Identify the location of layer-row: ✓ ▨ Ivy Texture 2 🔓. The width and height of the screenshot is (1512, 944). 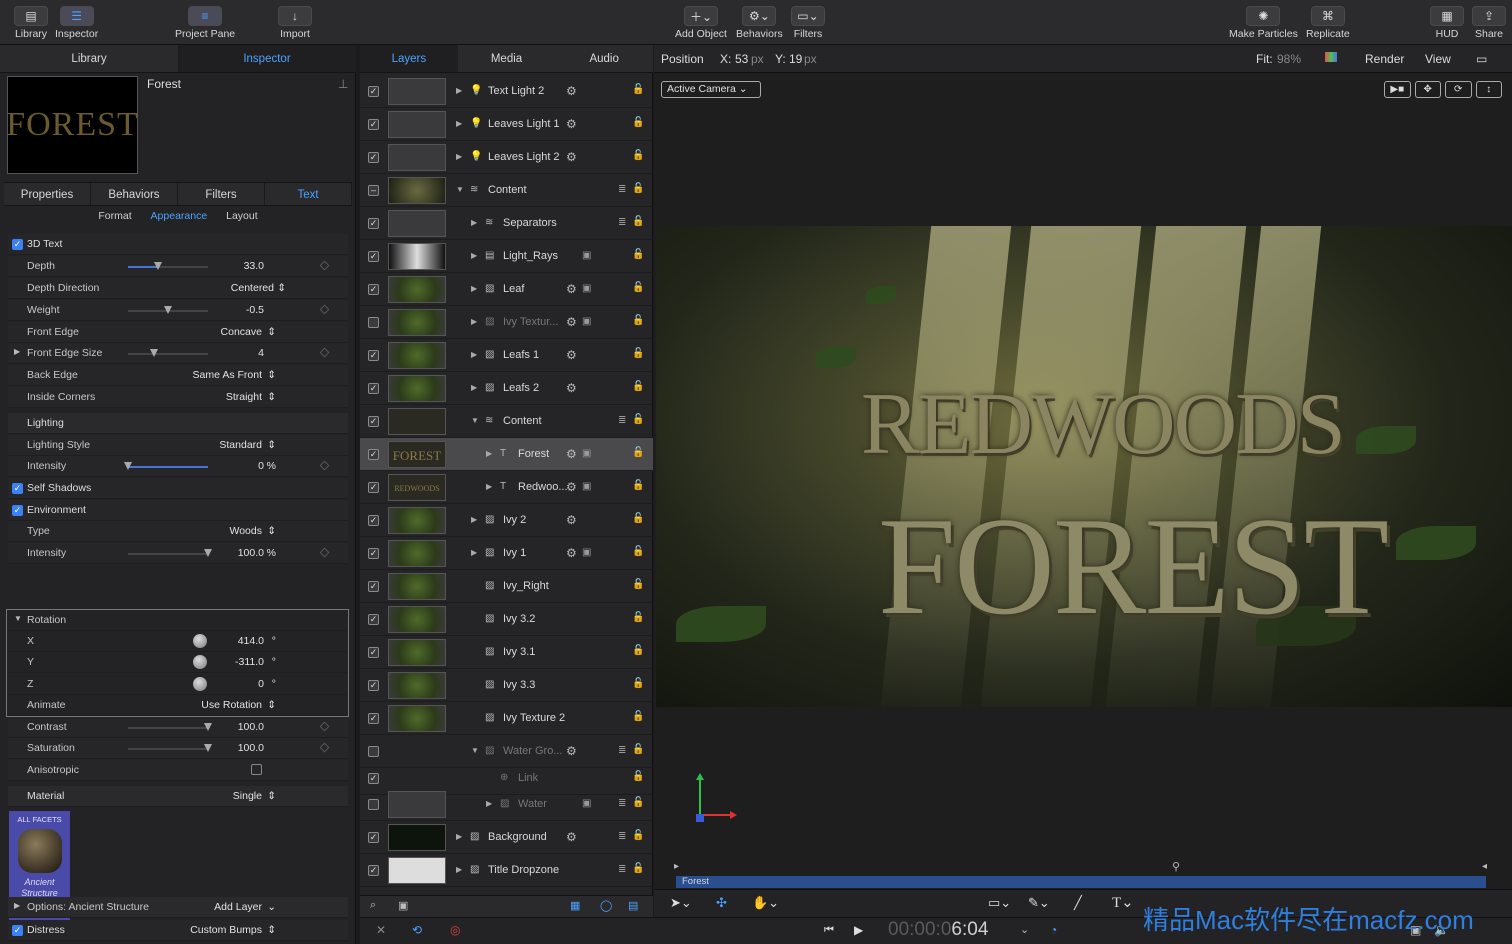
(506, 718).